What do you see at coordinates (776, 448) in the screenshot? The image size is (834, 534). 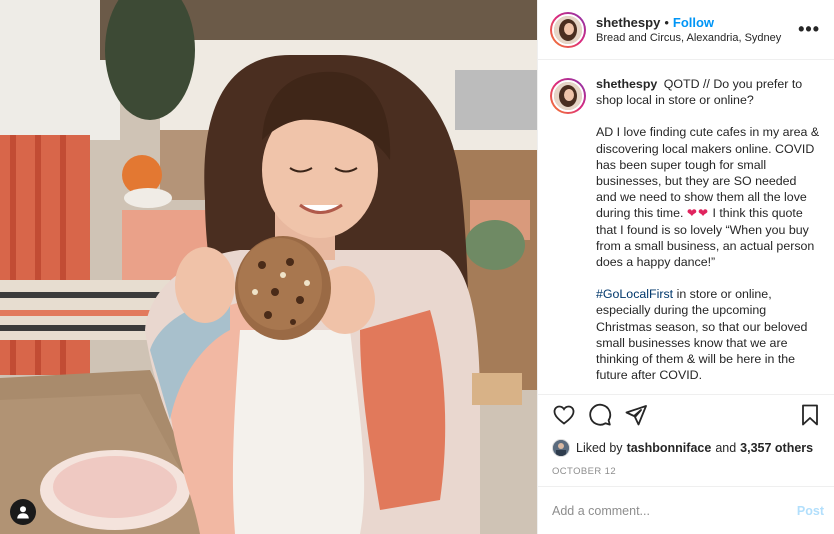 I see `likes-others-count: 3,357 others` at bounding box center [776, 448].